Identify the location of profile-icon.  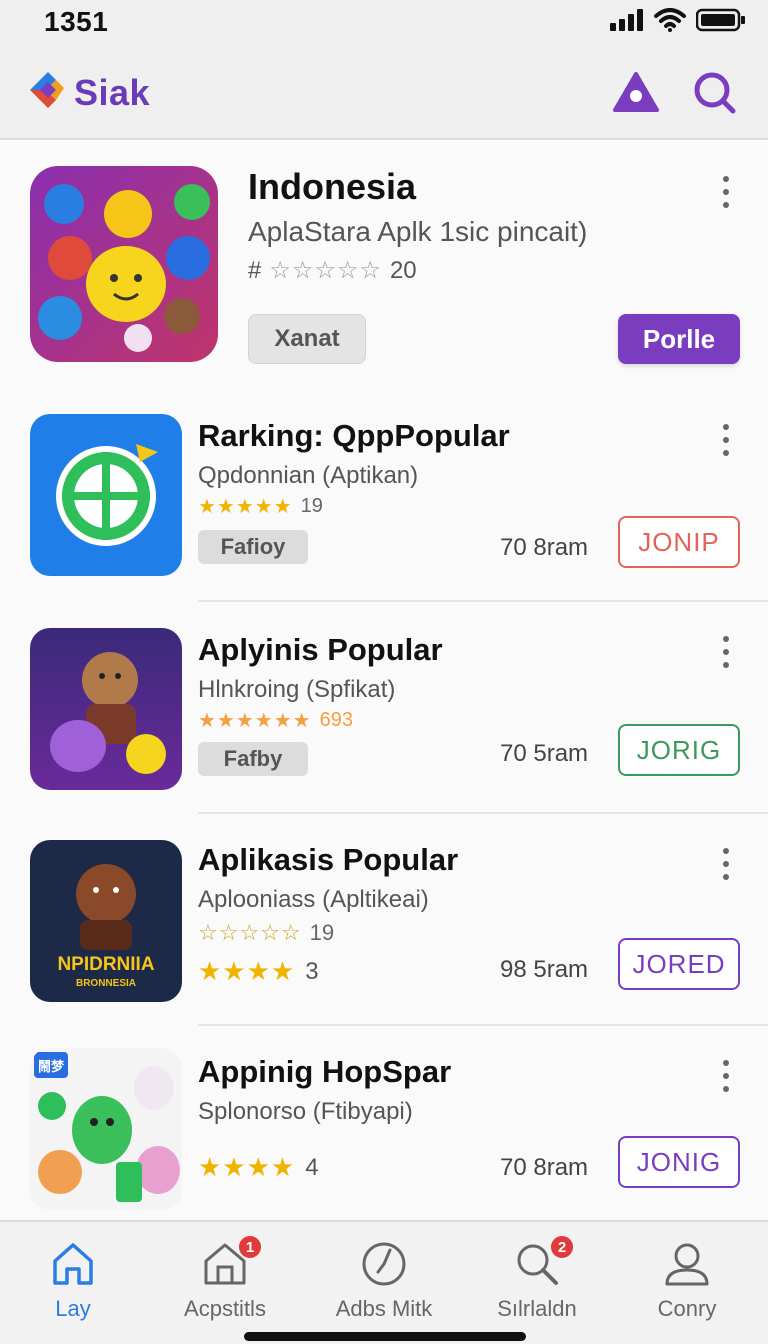
(687, 1264).